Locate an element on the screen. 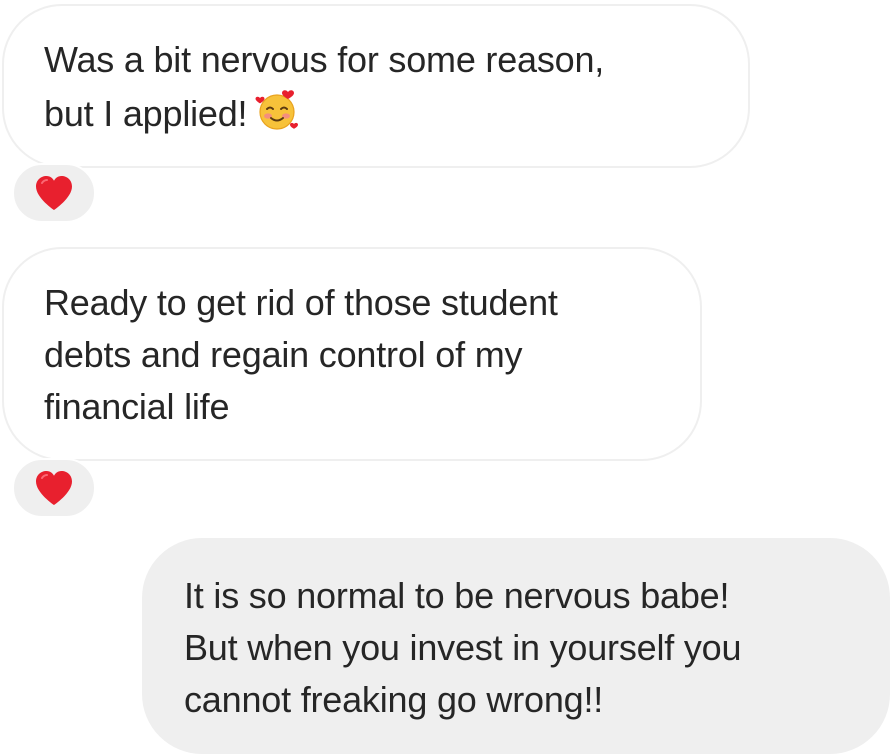 The width and height of the screenshot is (892, 756). message-line-with-emoji: but I applied! is located at coordinates (376, 113).